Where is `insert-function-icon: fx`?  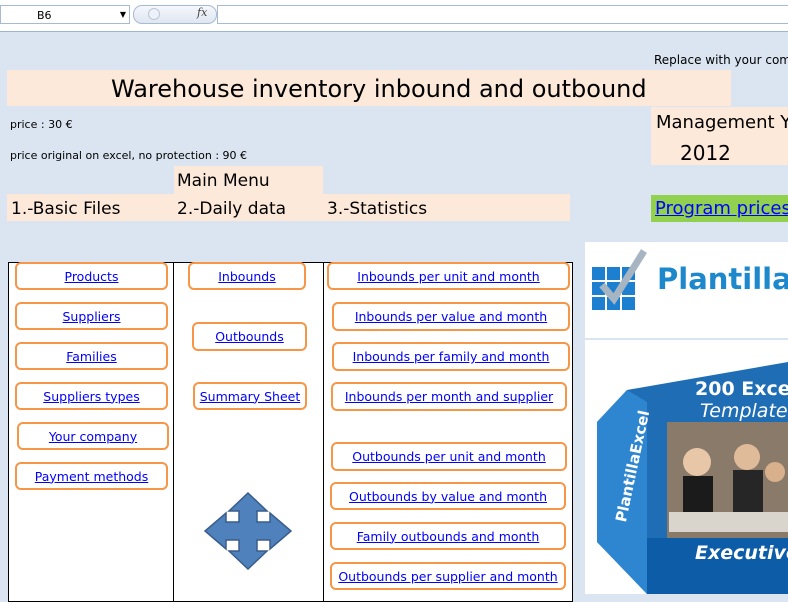 insert-function-icon: fx is located at coordinates (202, 12).